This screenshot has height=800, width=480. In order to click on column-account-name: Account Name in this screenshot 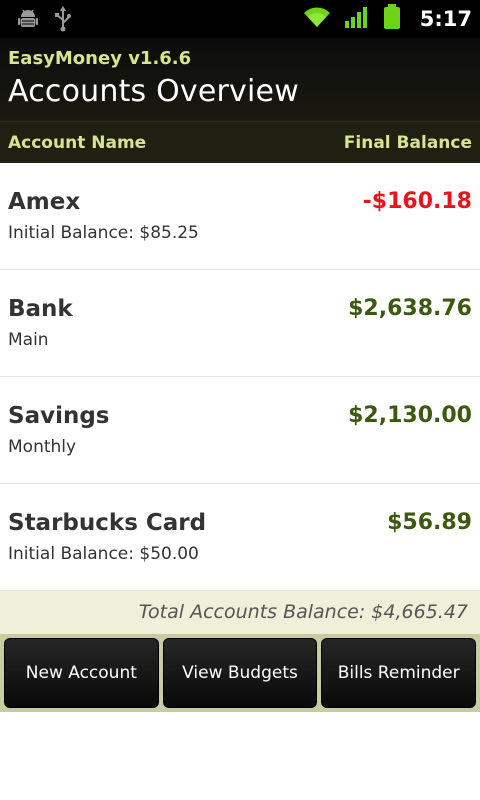, I will do `click(77, 143)`.